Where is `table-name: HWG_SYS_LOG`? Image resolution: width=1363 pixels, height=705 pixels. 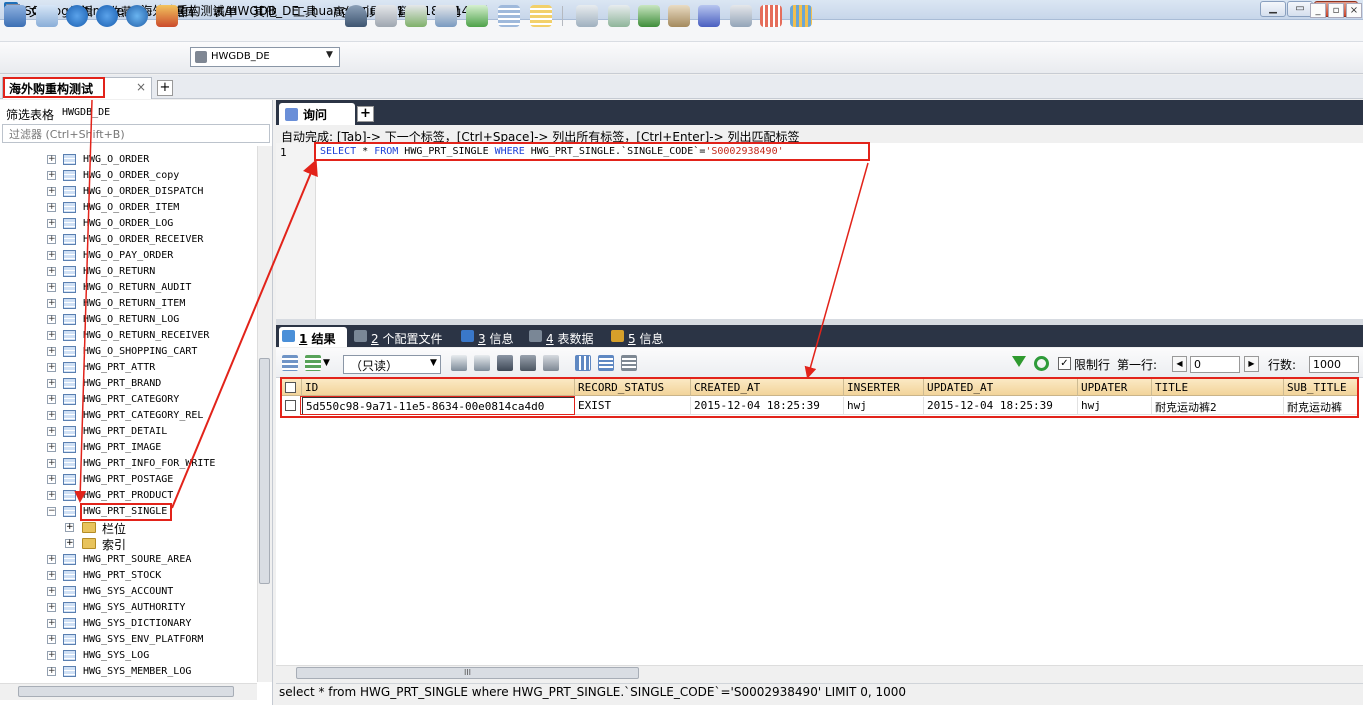 table-name: HWG_SYS_LOG is located at coordinates (116, 655).